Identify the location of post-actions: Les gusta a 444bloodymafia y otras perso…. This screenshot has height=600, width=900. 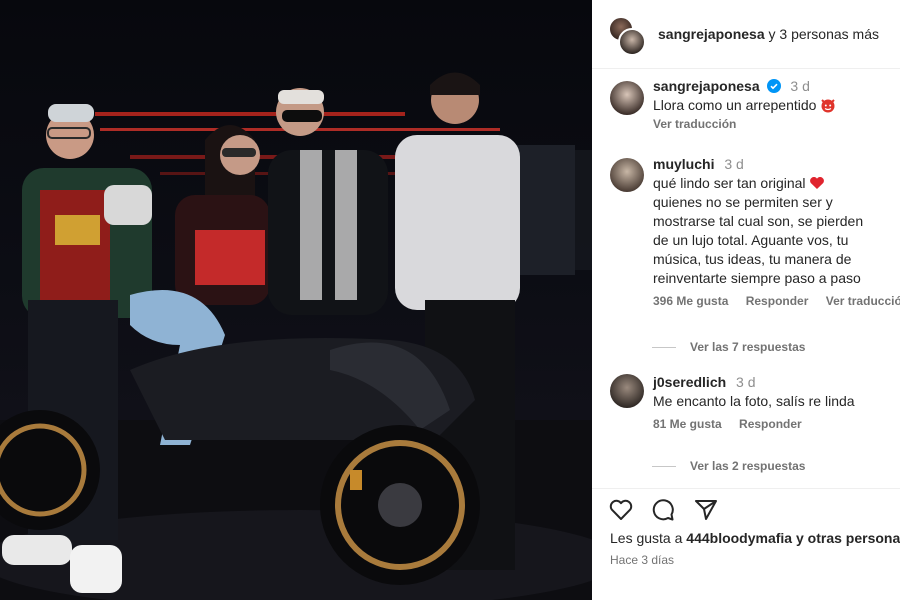
(746, 544).